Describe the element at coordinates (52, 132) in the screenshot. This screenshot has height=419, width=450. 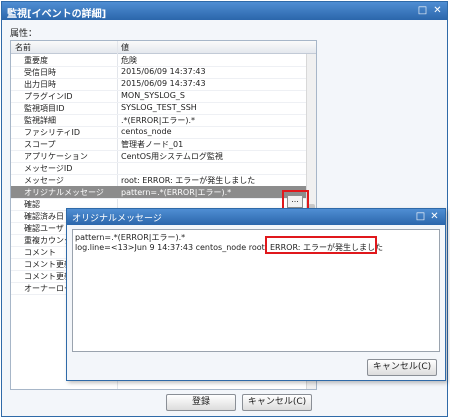
I see `row-name: ファシリティID` at that location.